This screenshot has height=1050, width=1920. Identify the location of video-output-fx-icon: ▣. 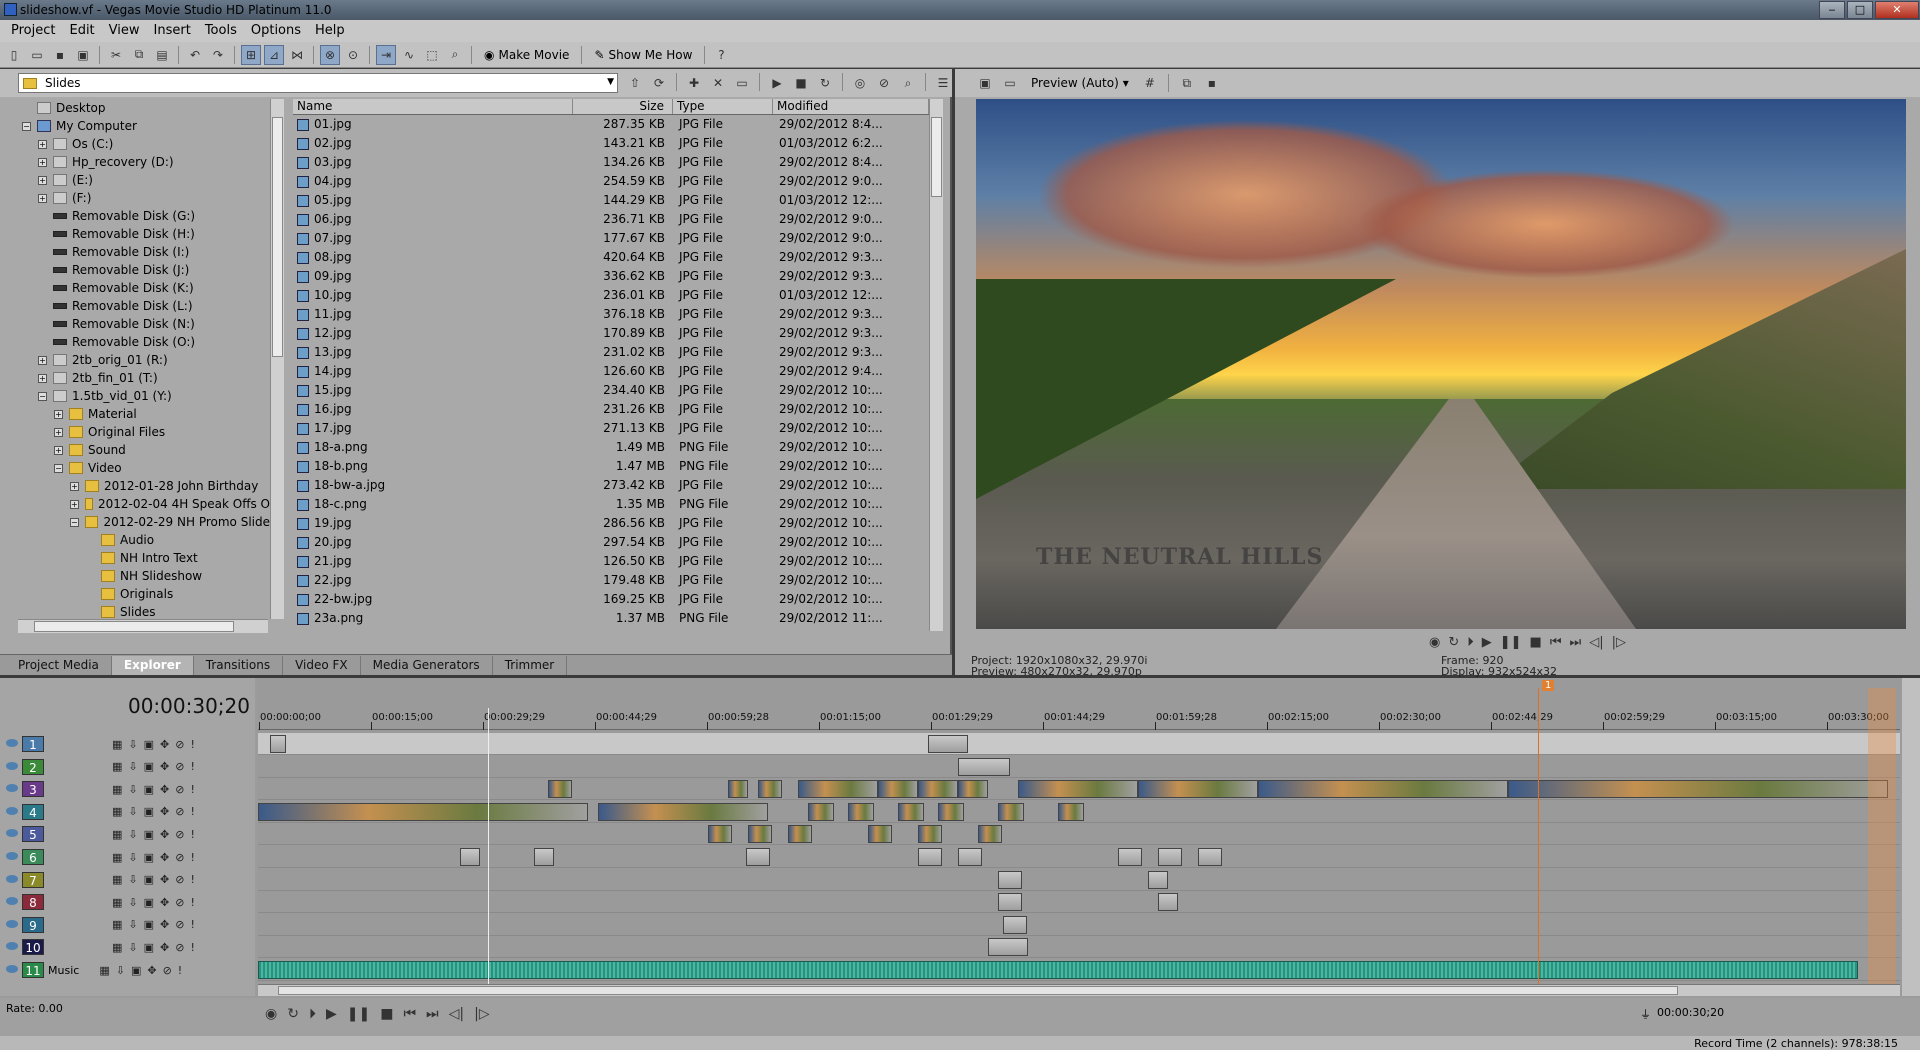
(985, 83).